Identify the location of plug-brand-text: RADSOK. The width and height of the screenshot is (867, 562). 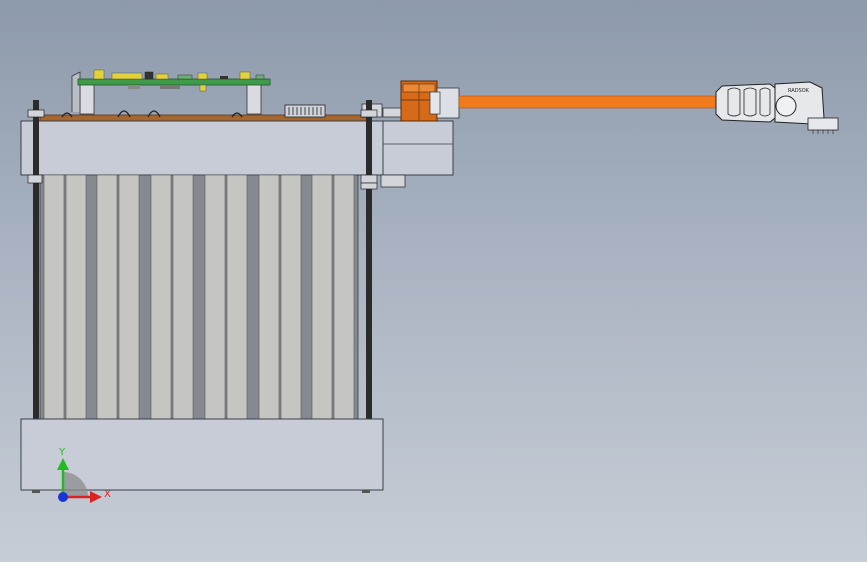
(799, 91).